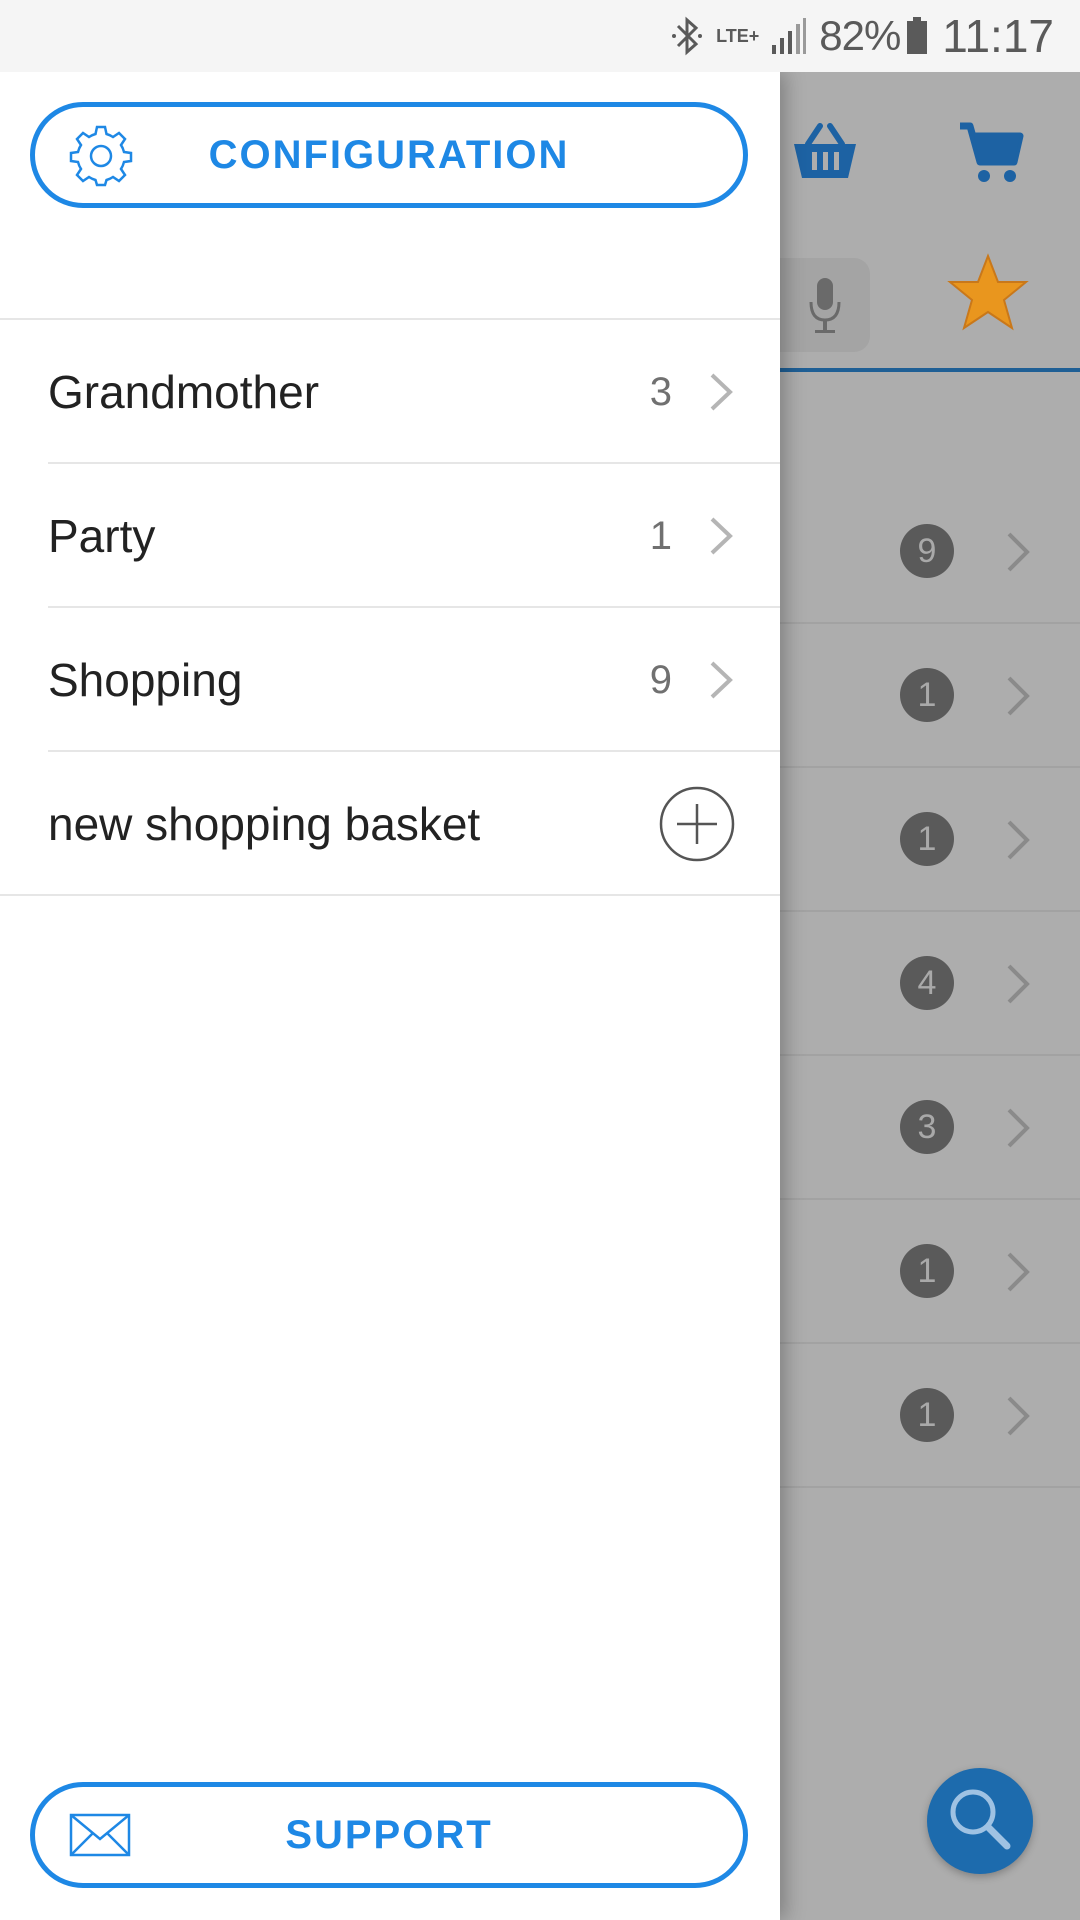  I want to click on envelope-icon, so click(100, 1835).